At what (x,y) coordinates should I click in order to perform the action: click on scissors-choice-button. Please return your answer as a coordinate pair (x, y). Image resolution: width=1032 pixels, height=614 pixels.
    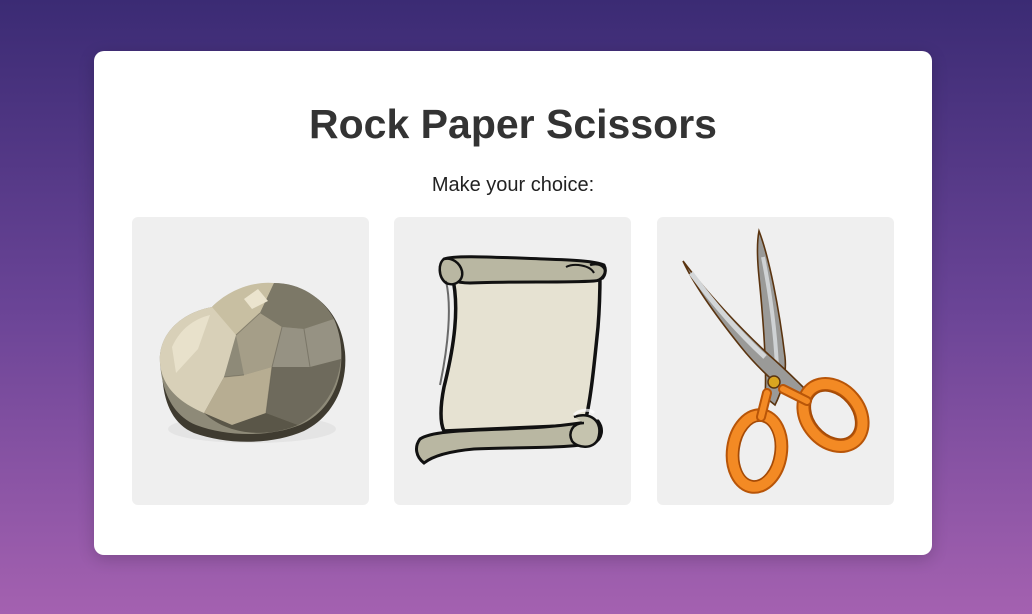
    Looking at the image, I should click on (775, 361).